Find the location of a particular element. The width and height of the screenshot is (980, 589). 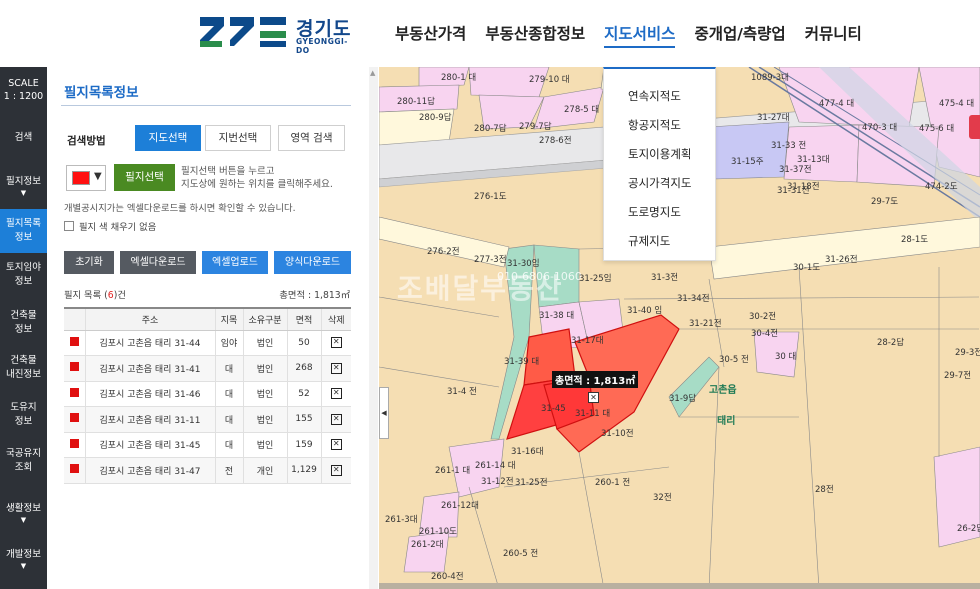

parcel-label: 31-12전 is located at coordinates (497, 482).